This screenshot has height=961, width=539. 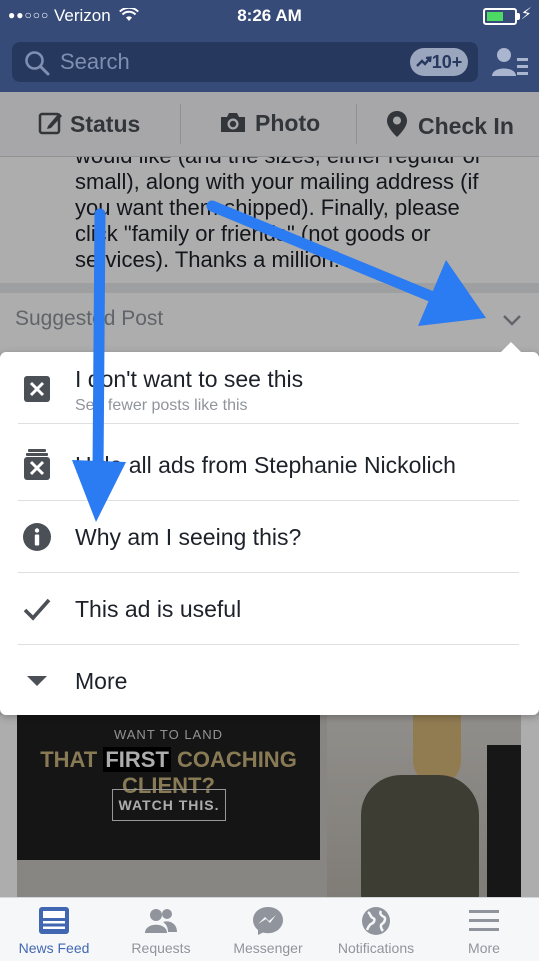 I want to click on tab-label: More, so click(x=484, y=948).